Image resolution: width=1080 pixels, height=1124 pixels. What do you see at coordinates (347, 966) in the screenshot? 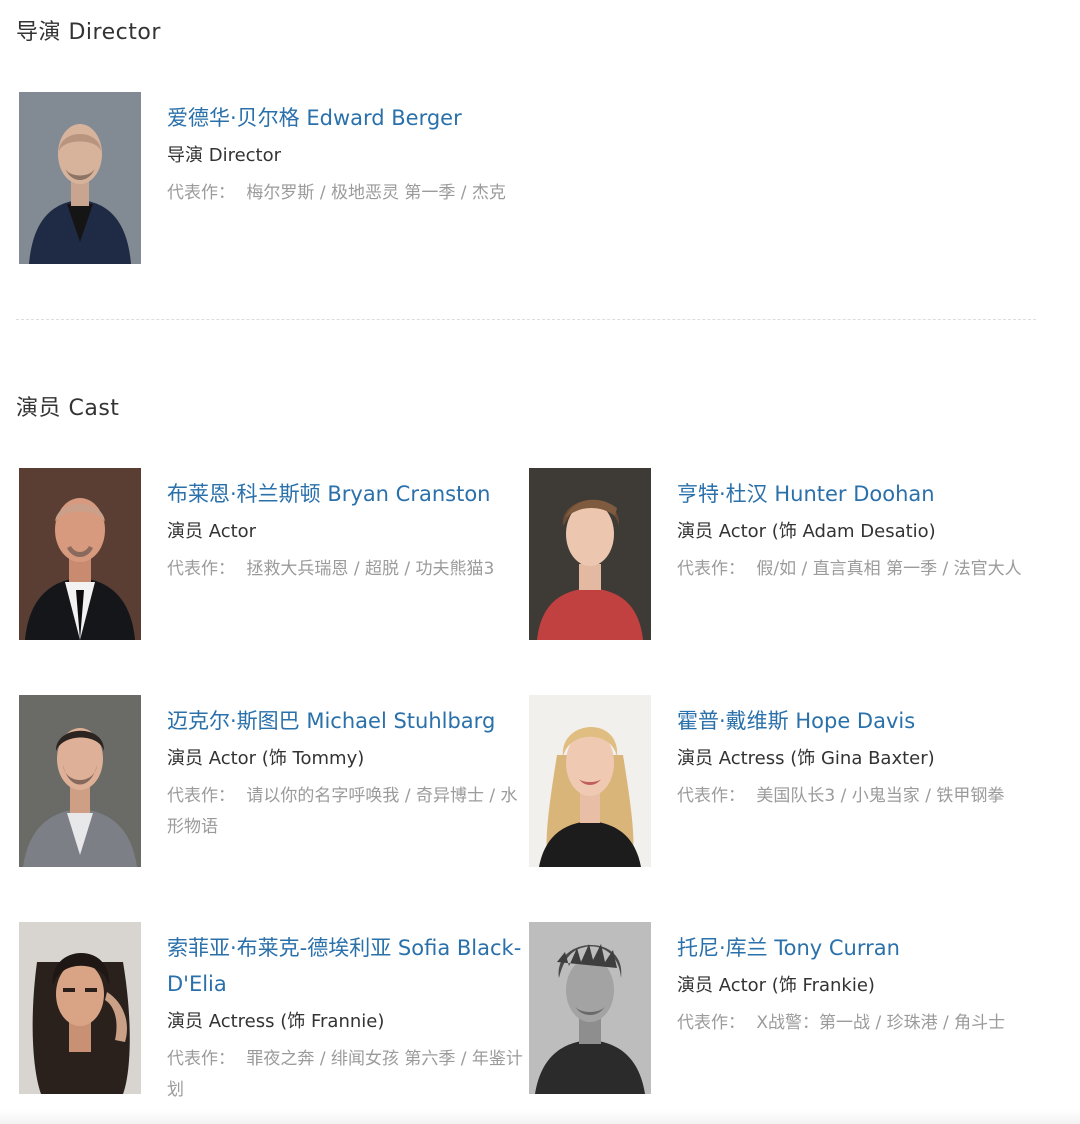
I see `cast-name-link: 索菲亚·布莱克-德埃利亚 Sofia Black-D'Elia` at bounding box center [347, 966].